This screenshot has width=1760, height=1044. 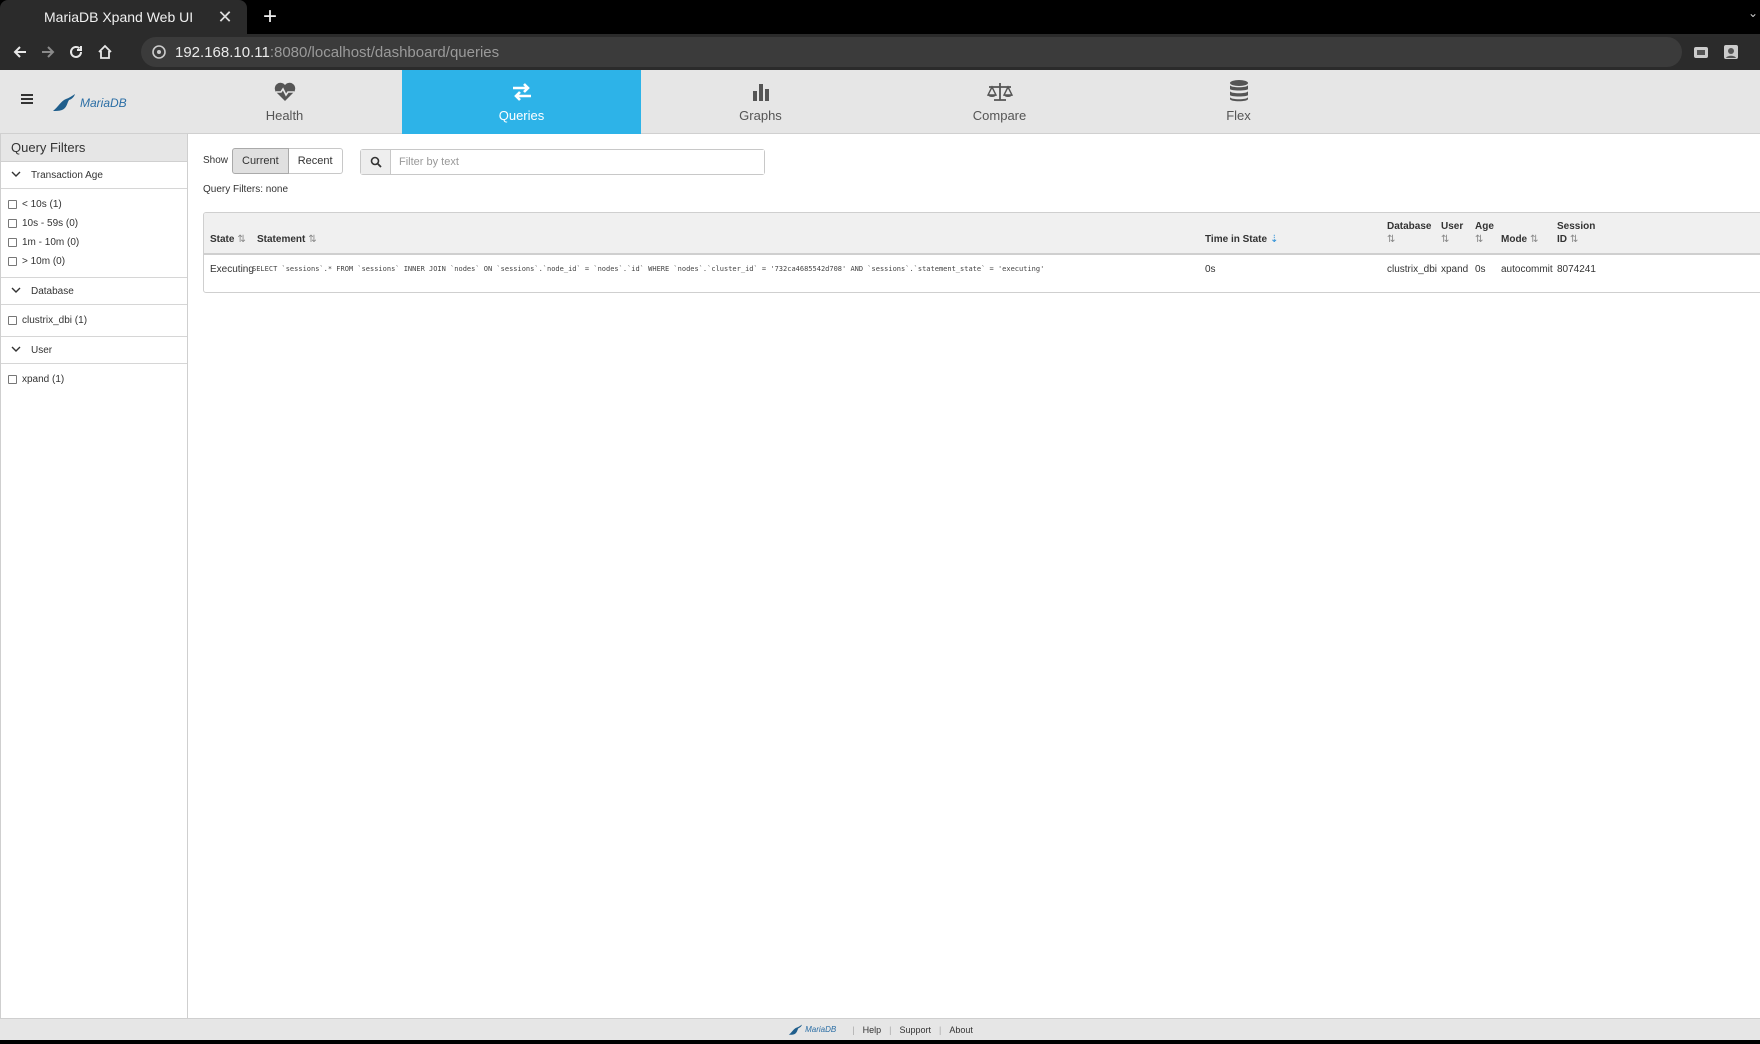 I want to click on filter-item-label: > 10m (0), so click(x=44, y=261).